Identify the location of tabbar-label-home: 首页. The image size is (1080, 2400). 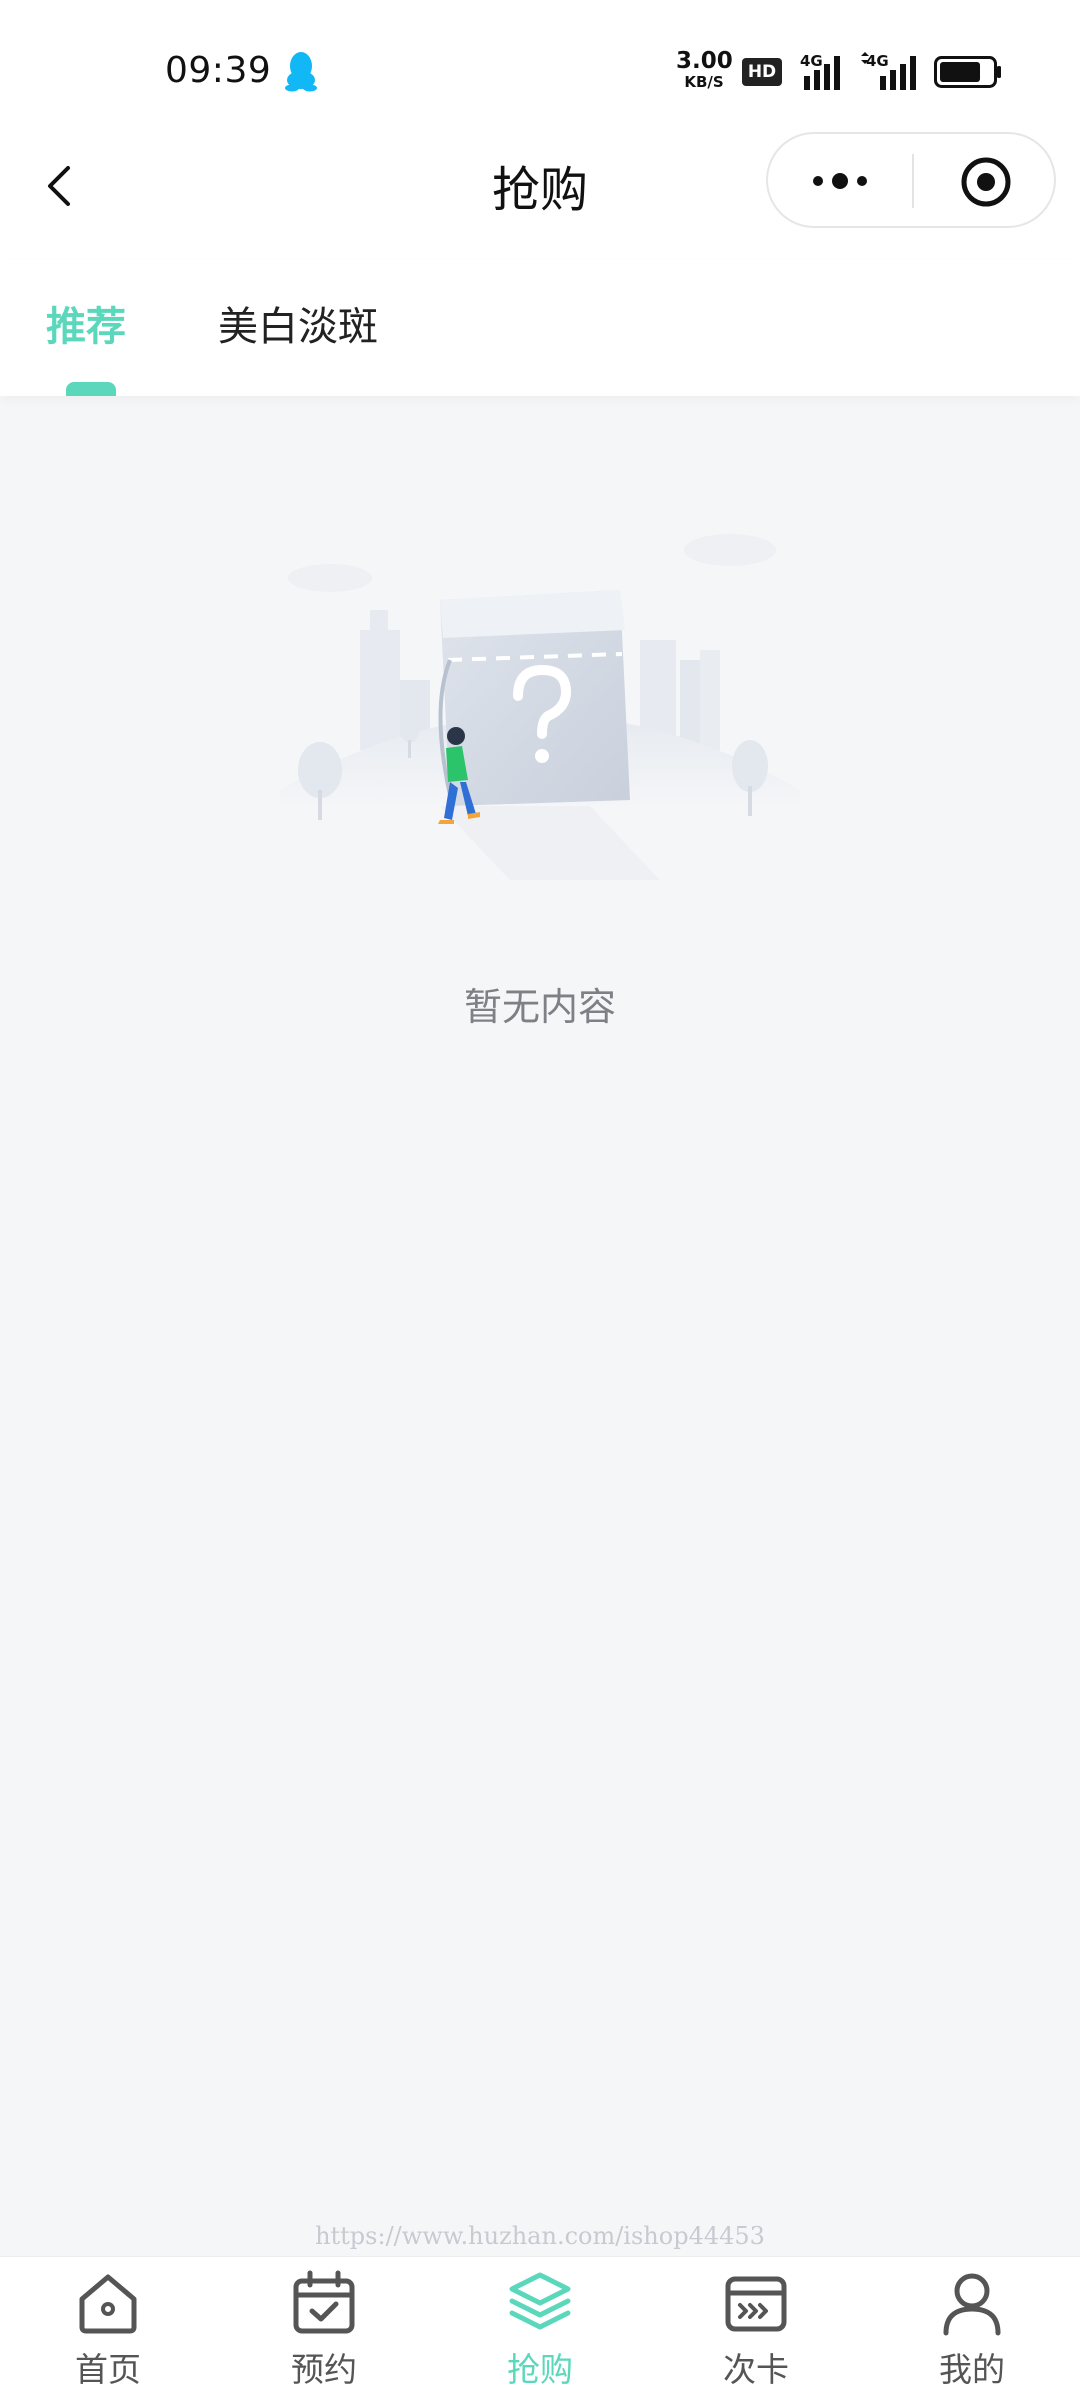
(108, 2369).